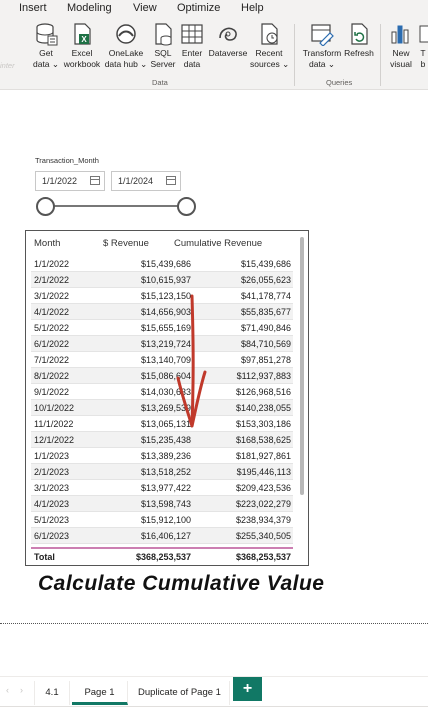  Describe the element at coordinates (163, 46) in the screenshot. I see `sql-server-button: SQL Server` at that location.